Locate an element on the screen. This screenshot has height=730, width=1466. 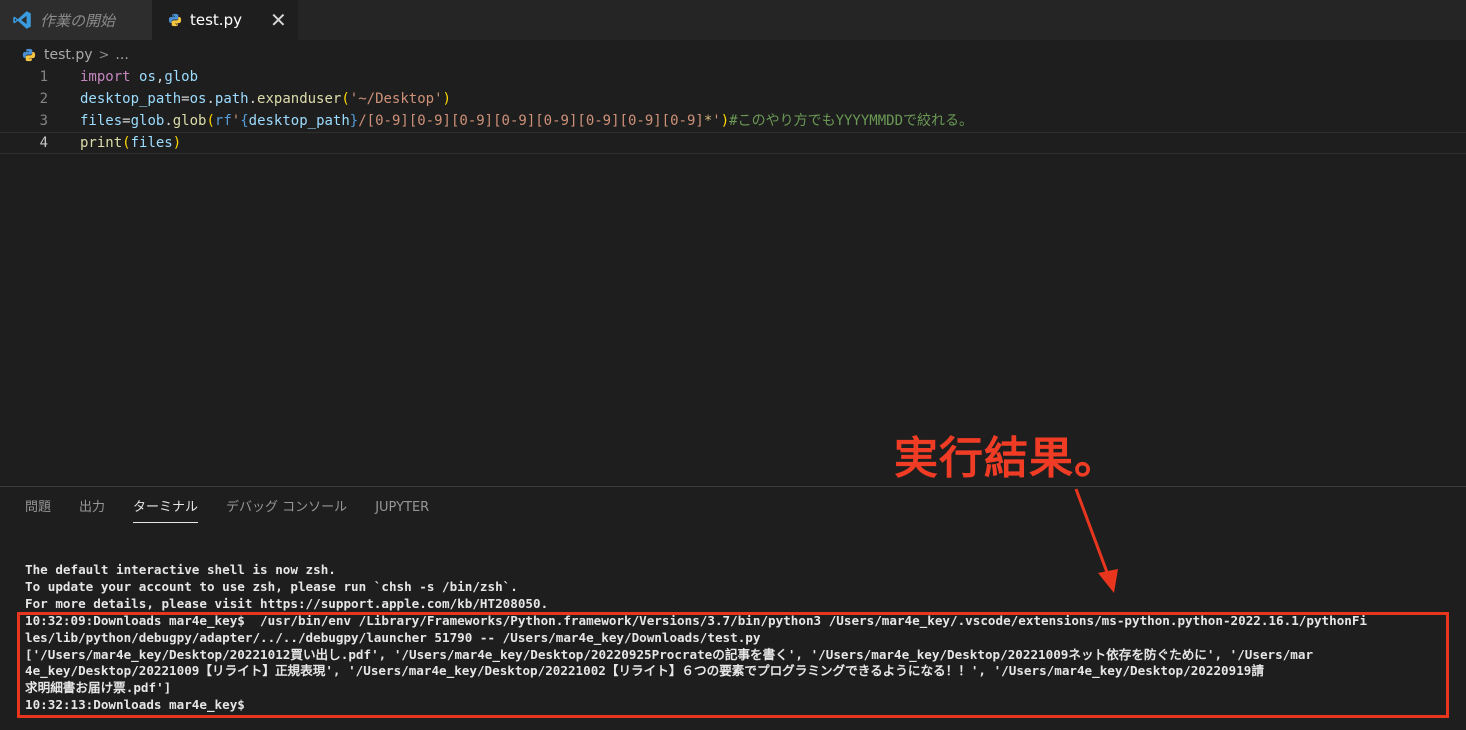
line-number: 3 is located at coordinates (43, 121).